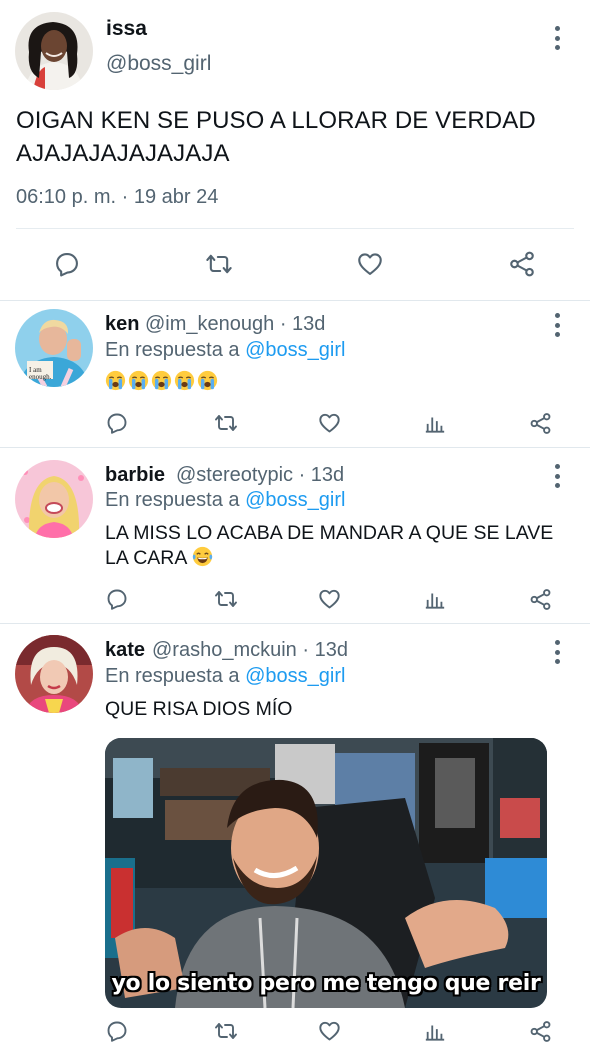 This screenshot has width=590, height=1058. I want to click on tweet-timestamp: 06:10 p. m. · 19 abr 24, so click(117, 197).